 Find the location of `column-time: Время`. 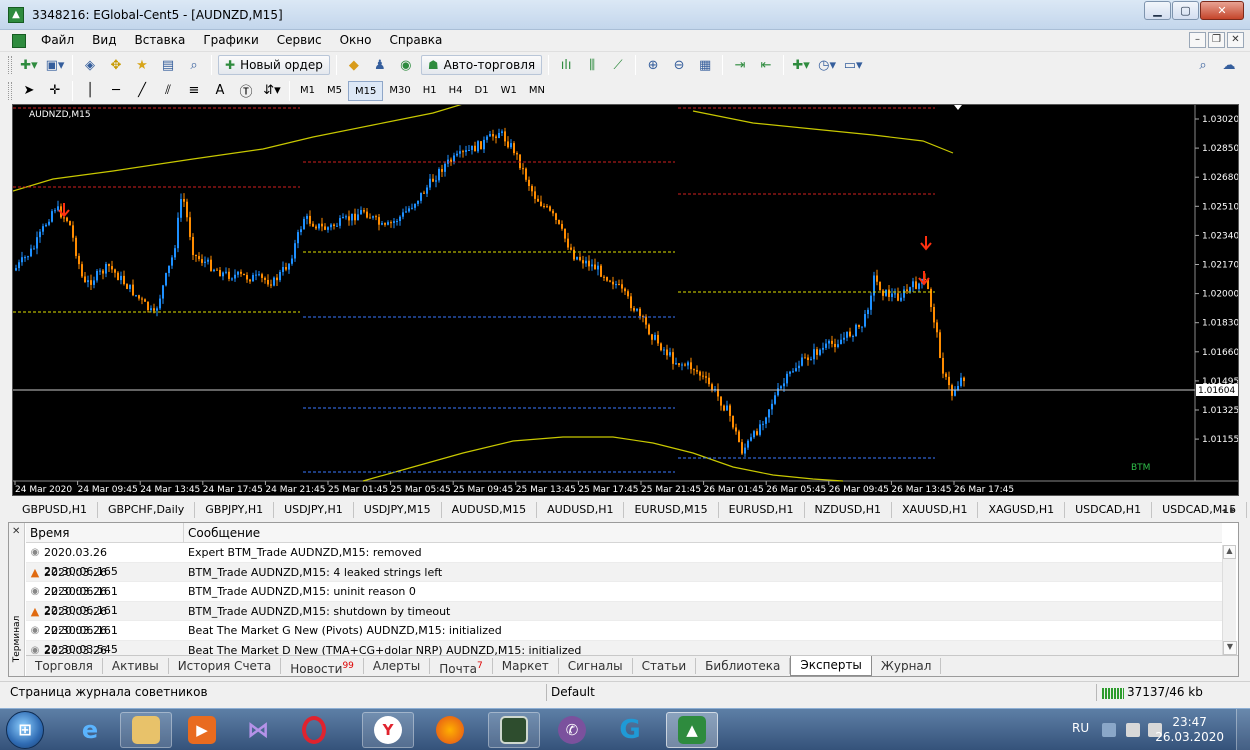

column-time: Время is located at coordinates (105, 532).